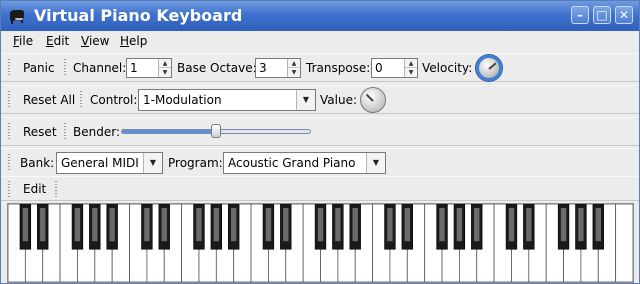 Image resolution: width=640 pixels, height=284 pixels. I want to click on transpose-stepper: ▲ ▼, so click(410, 68).